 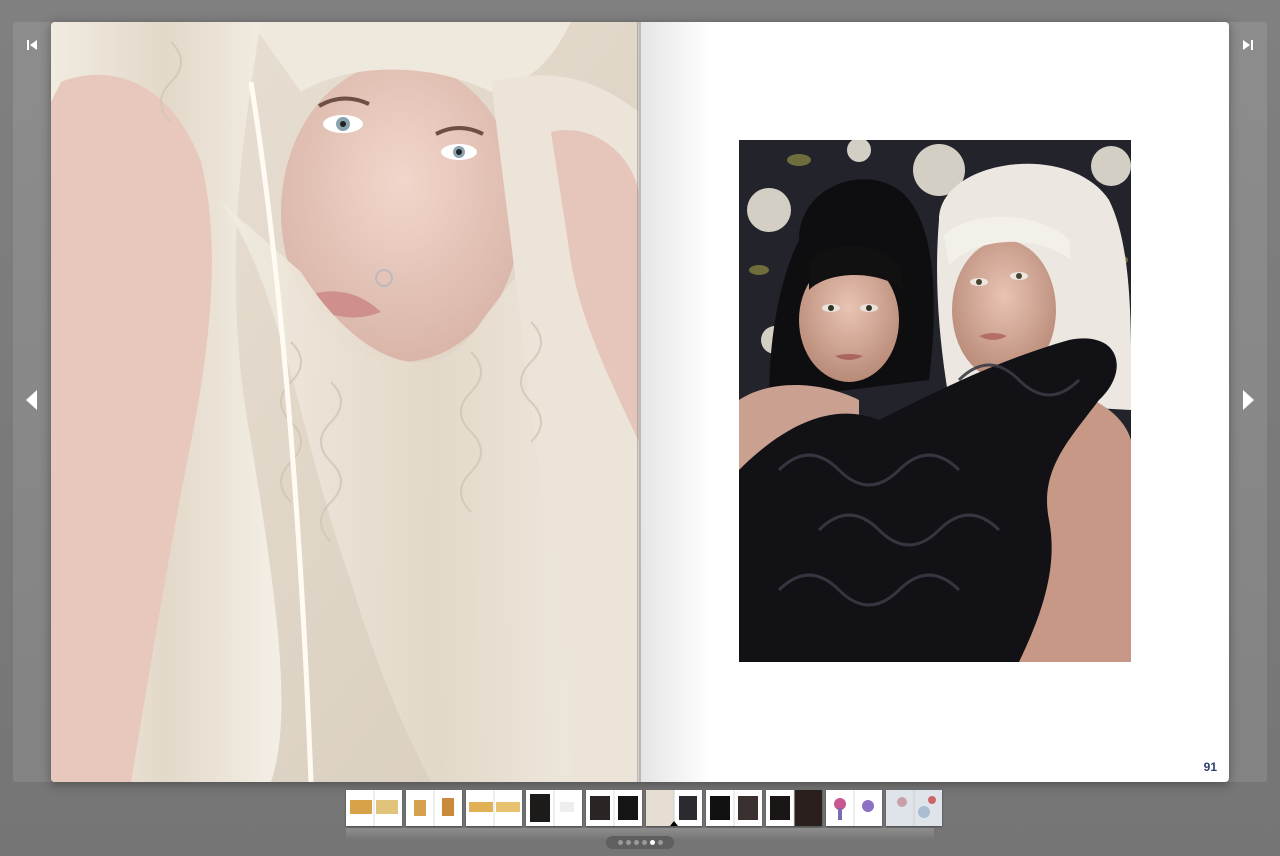 I want to click on previous-page-icon, so click(x=32, y=402).